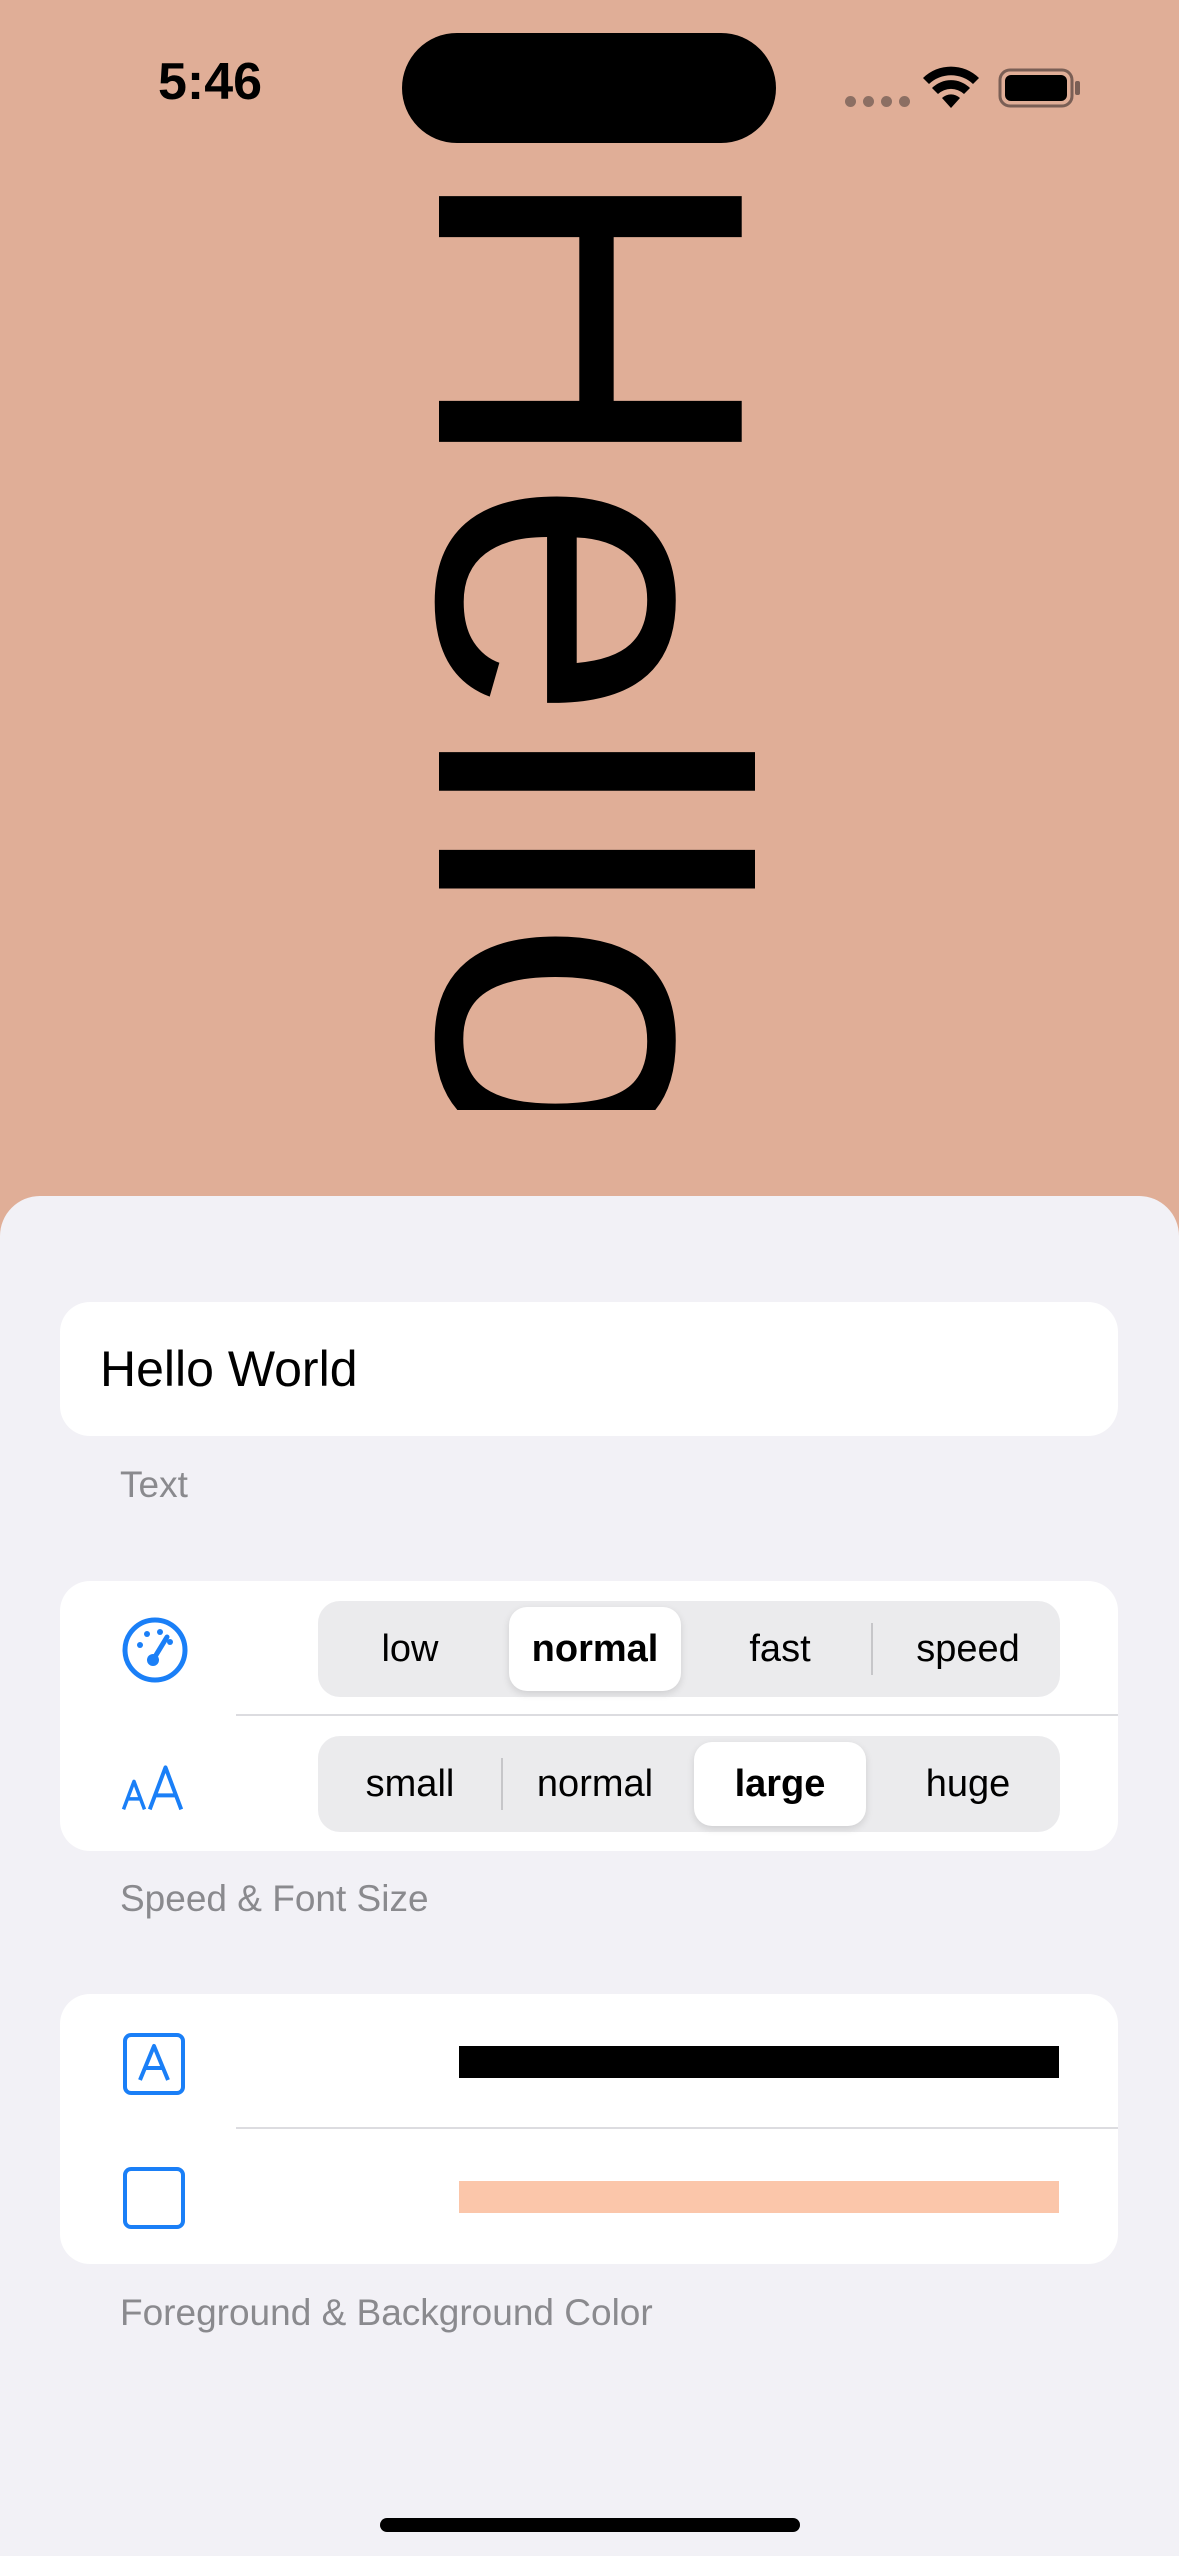 Image resolution: width=1179 pixels, height=2556 pixels. I want to click on status-time: 5:46, so click(210, 82).